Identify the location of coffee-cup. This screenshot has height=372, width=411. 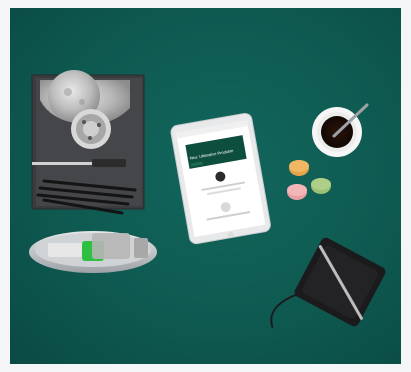
(340, 130).